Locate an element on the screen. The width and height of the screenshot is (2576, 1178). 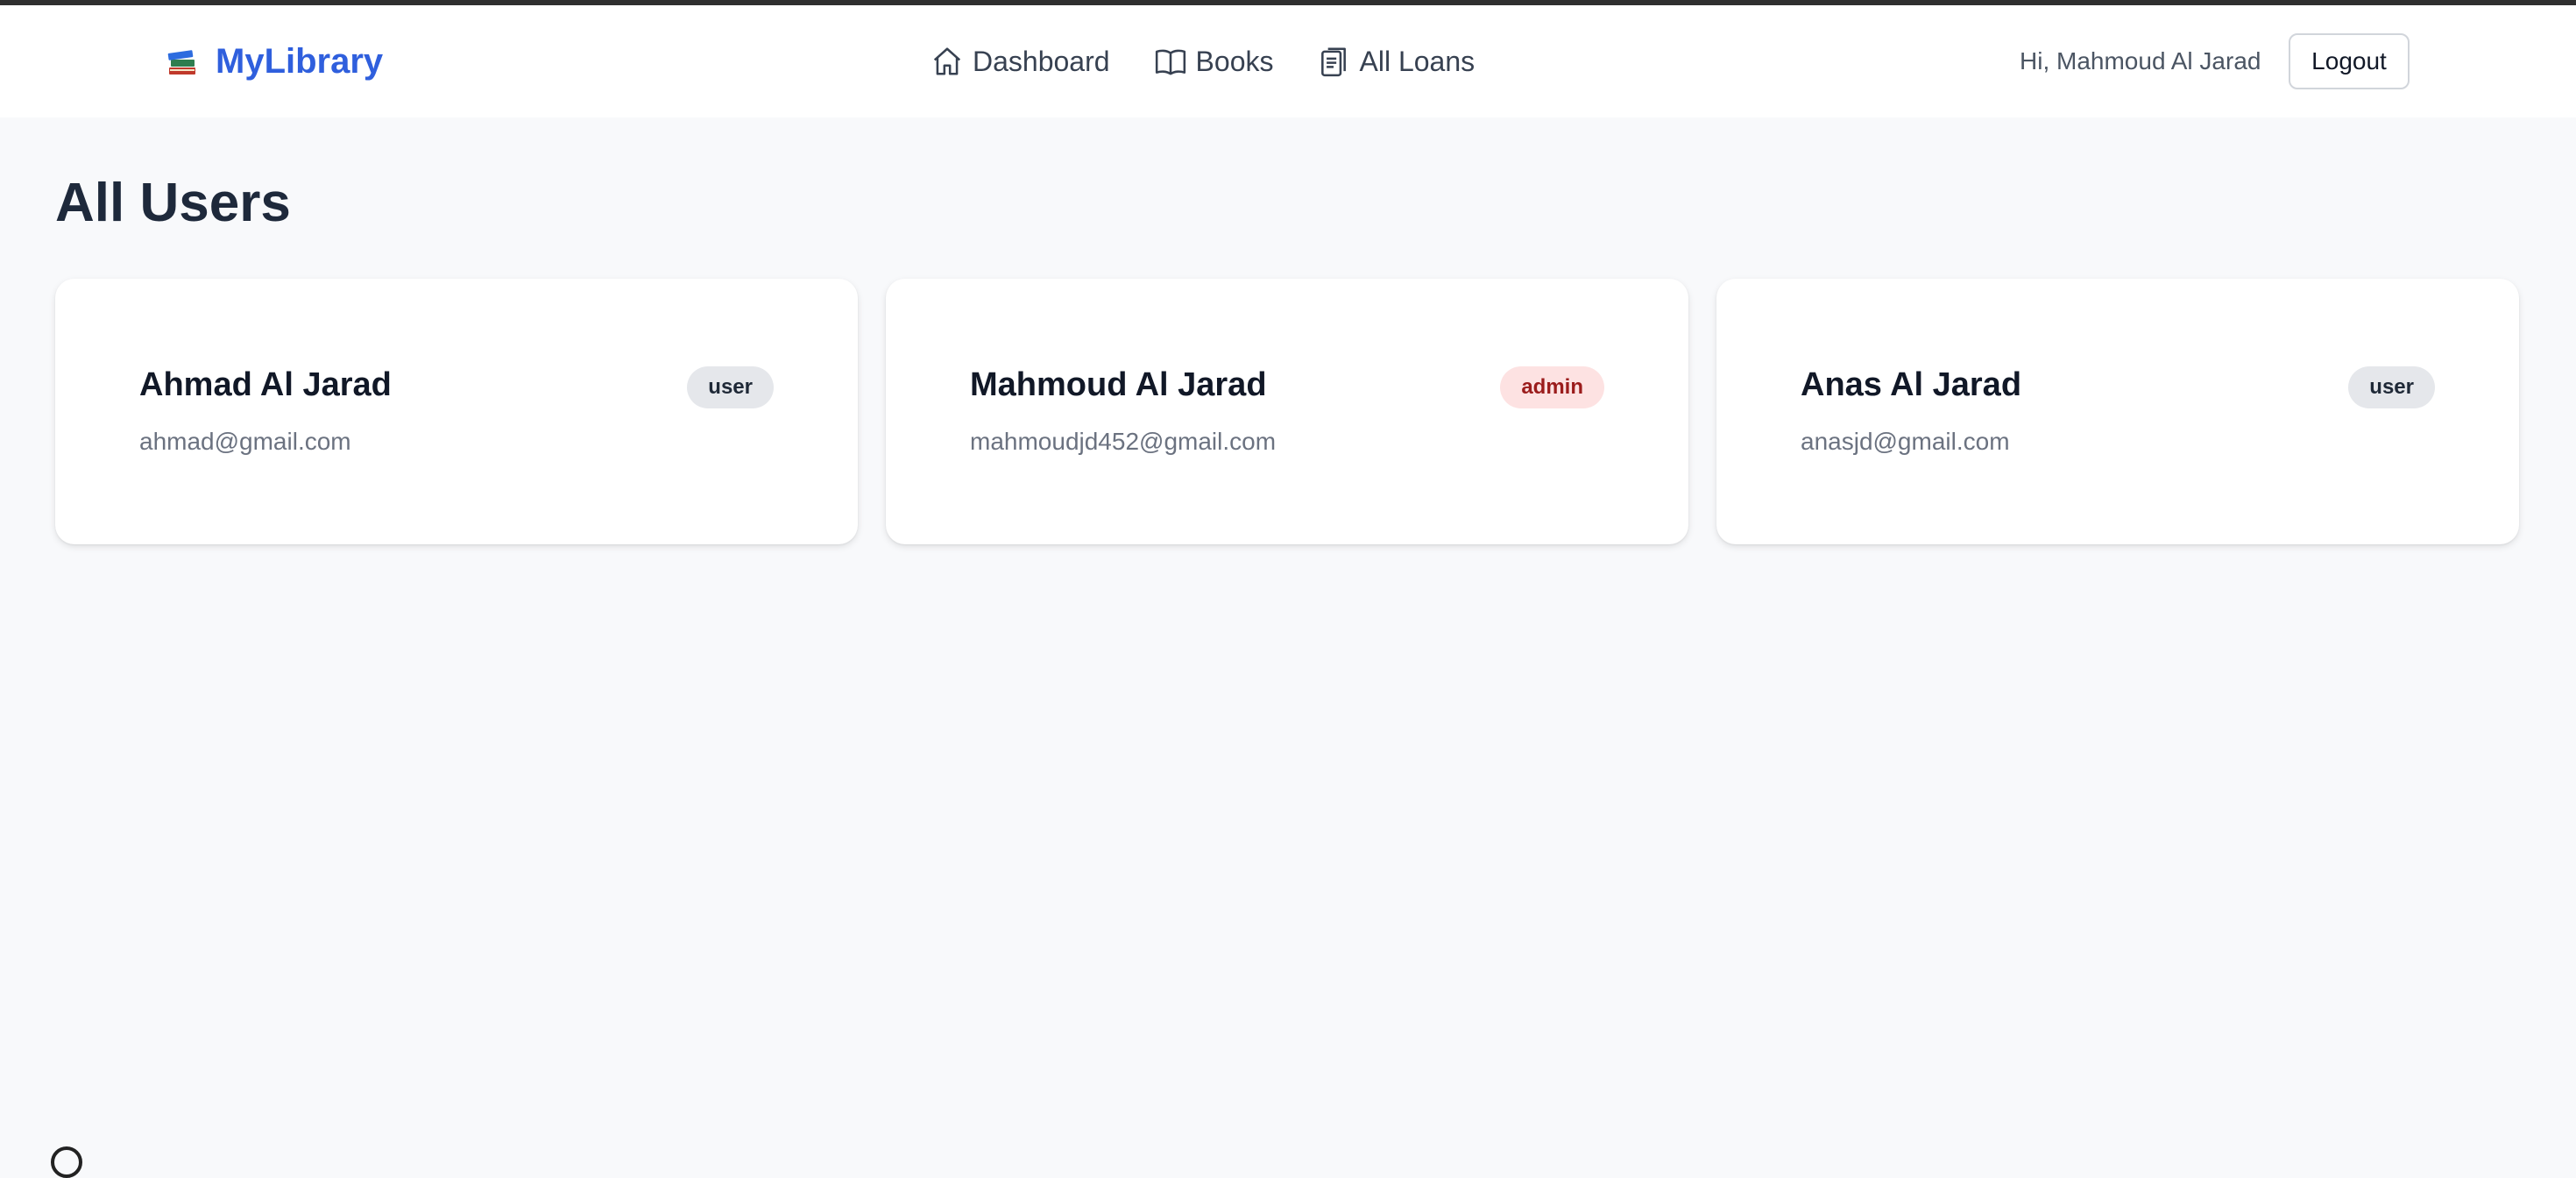
user-name: Mahmoud Al Jarad is located at coordinates (1118, 385).